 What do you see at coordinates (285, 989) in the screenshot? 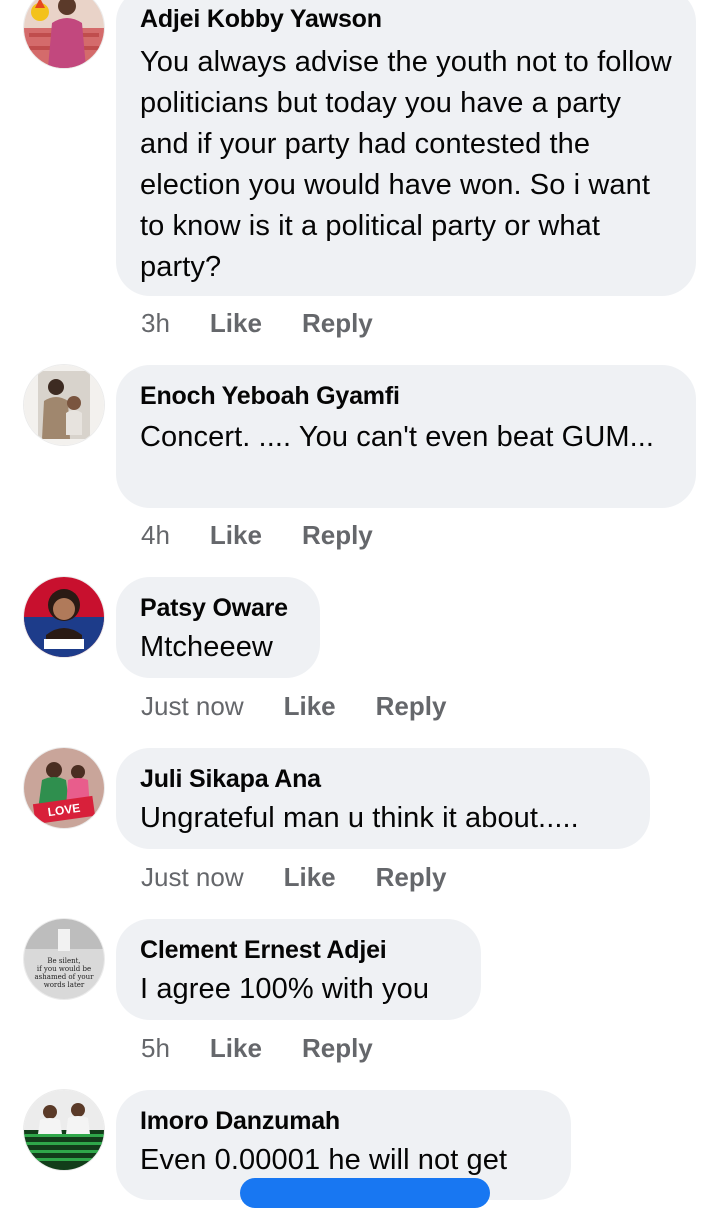
I see `comment-text: I agree 100% with you` at bounding box center [285, 989].